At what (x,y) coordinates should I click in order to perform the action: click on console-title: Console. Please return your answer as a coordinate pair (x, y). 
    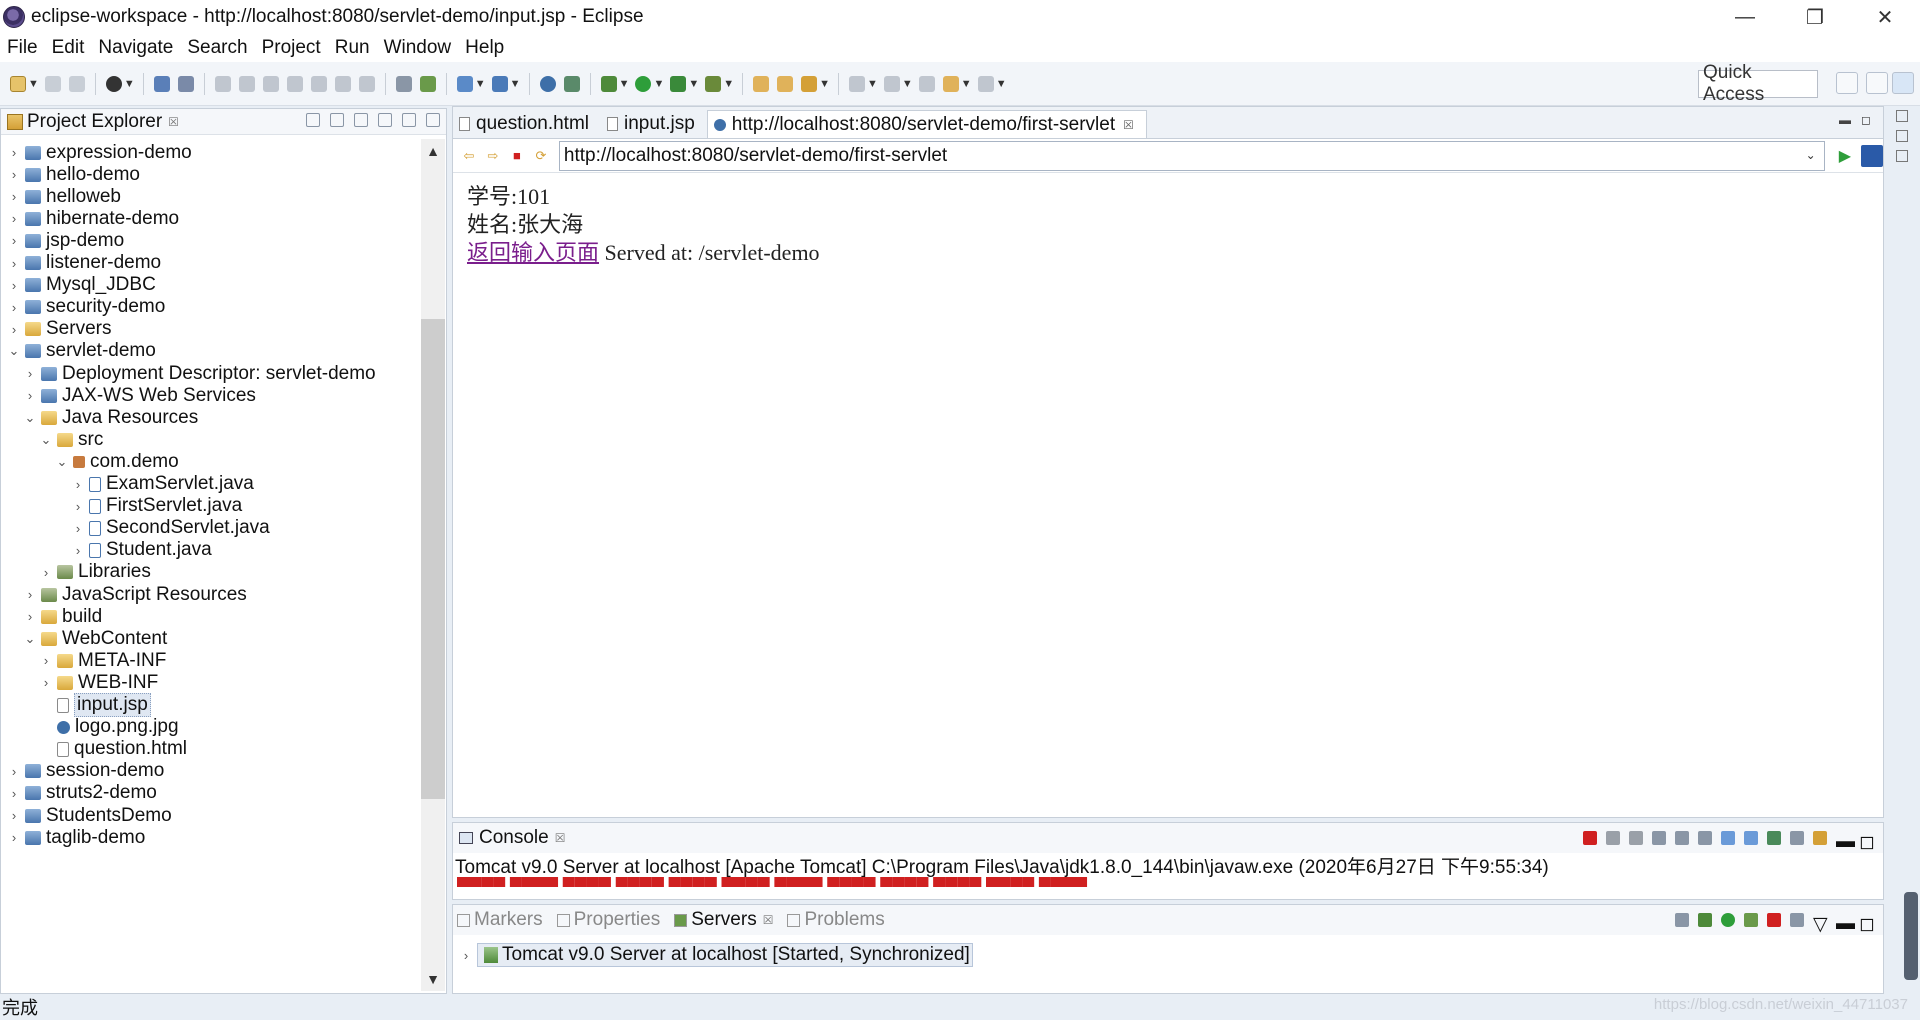
    Looking at the image, I should click on (514, 838).